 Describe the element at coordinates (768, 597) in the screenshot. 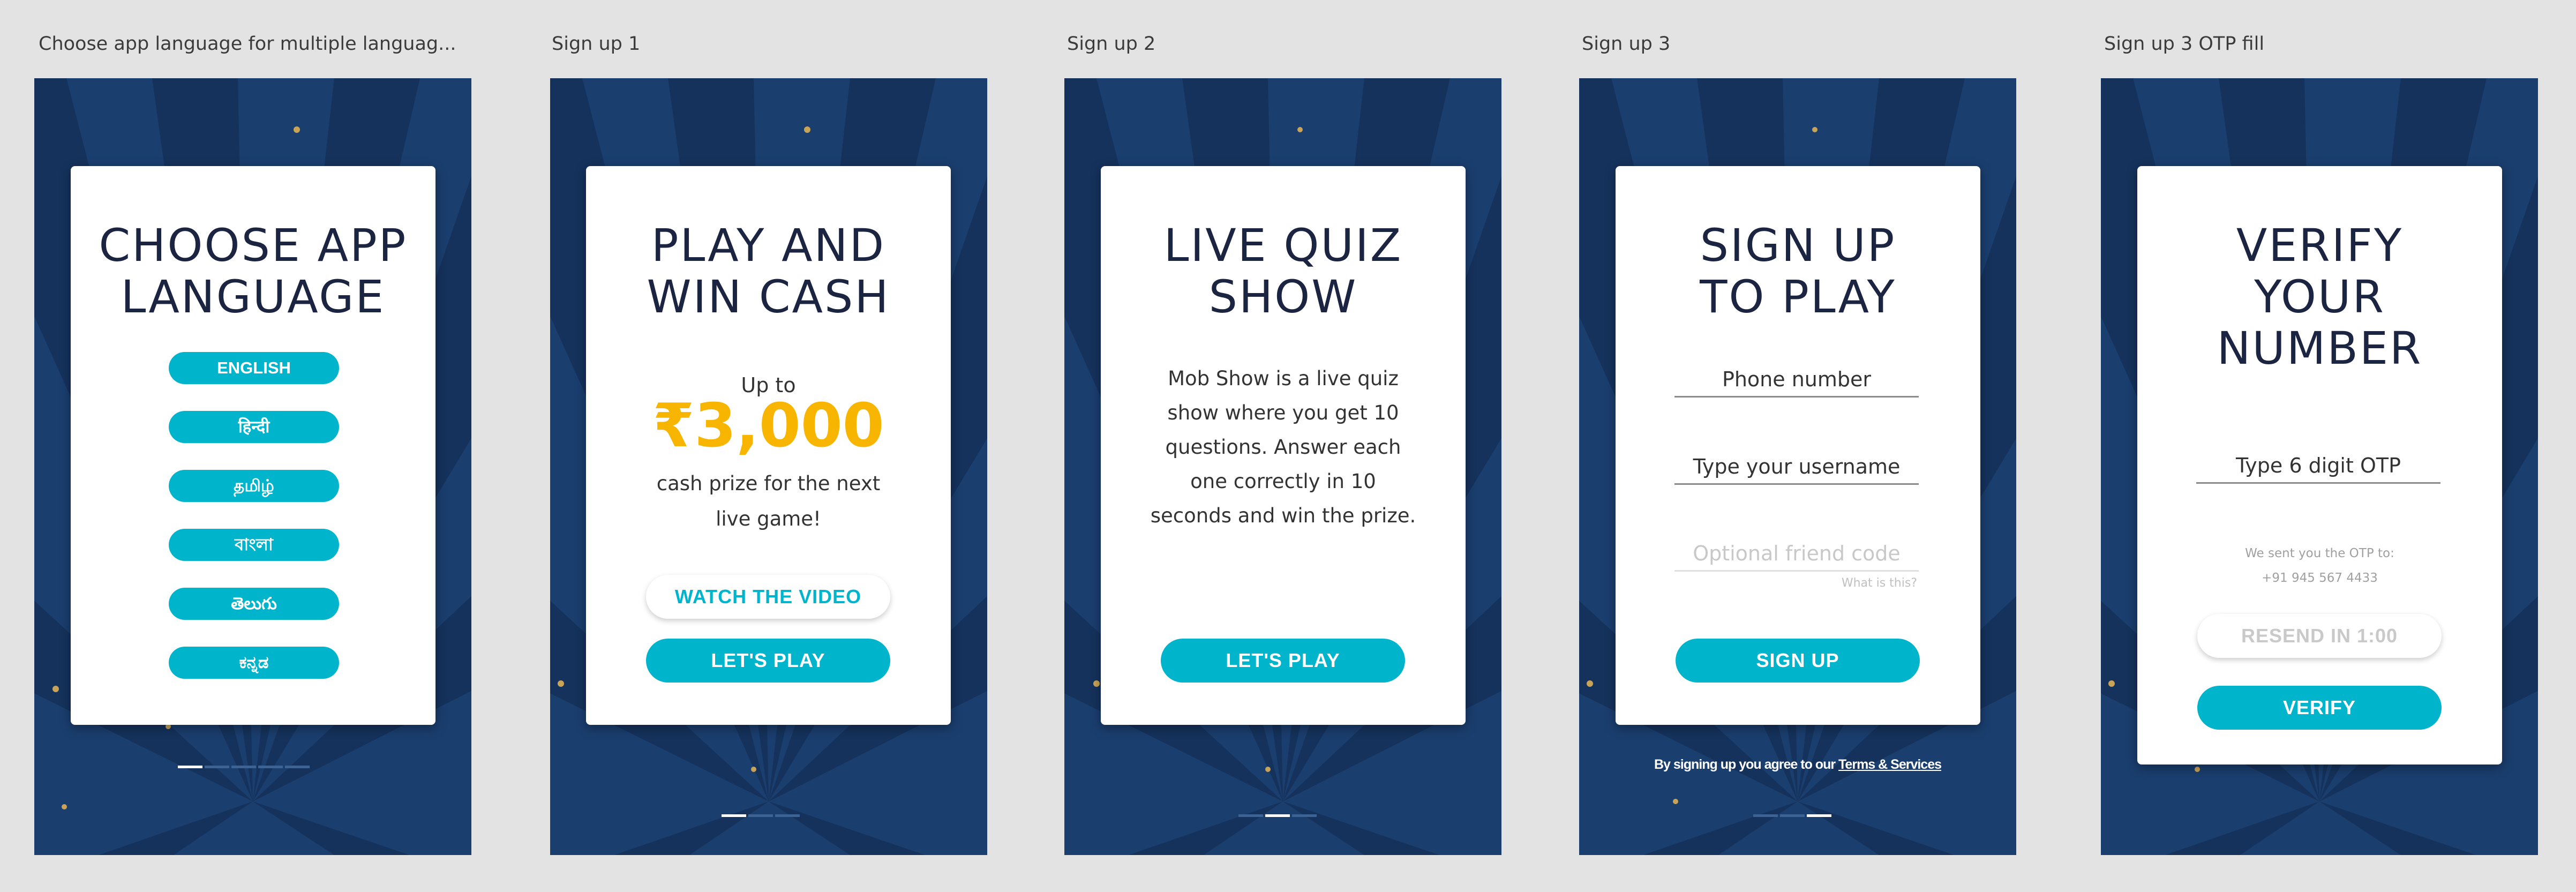

I see `watch-video-button: WATCH THE VIDEO` at that location.